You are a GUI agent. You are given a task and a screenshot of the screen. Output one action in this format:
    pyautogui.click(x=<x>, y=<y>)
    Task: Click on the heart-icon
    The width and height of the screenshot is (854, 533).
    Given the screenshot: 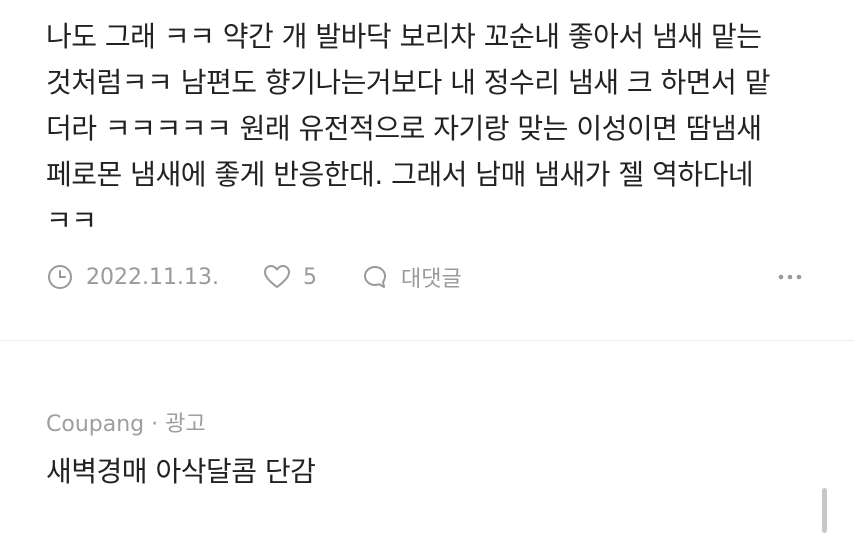 What is the action you would take?
    pyautogui.click(x=277, y=277)
    